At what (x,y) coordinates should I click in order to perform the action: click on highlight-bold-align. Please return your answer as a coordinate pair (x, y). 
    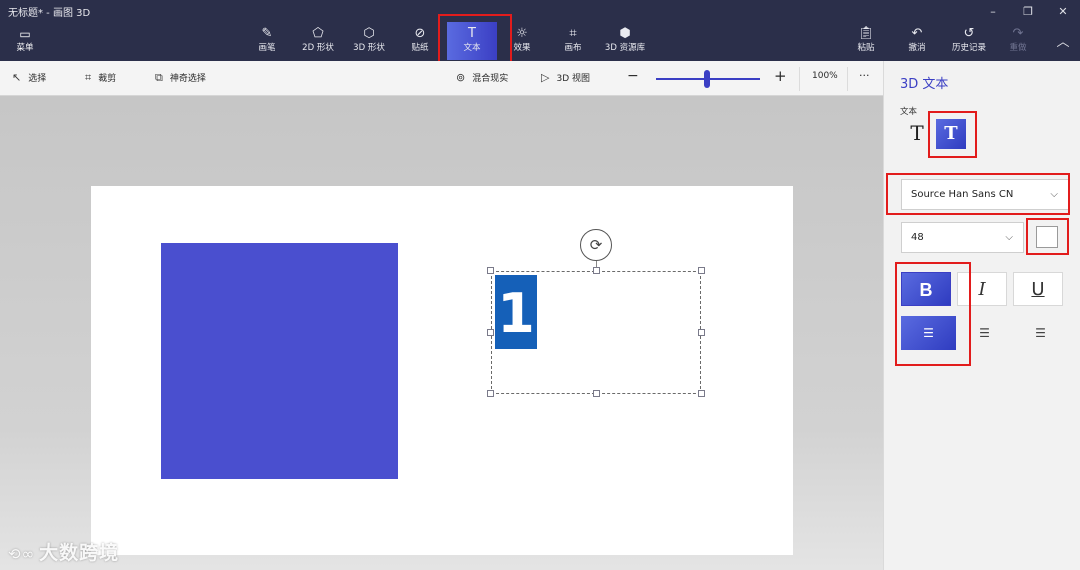
    Looking at the image, I should click on (933, 314).